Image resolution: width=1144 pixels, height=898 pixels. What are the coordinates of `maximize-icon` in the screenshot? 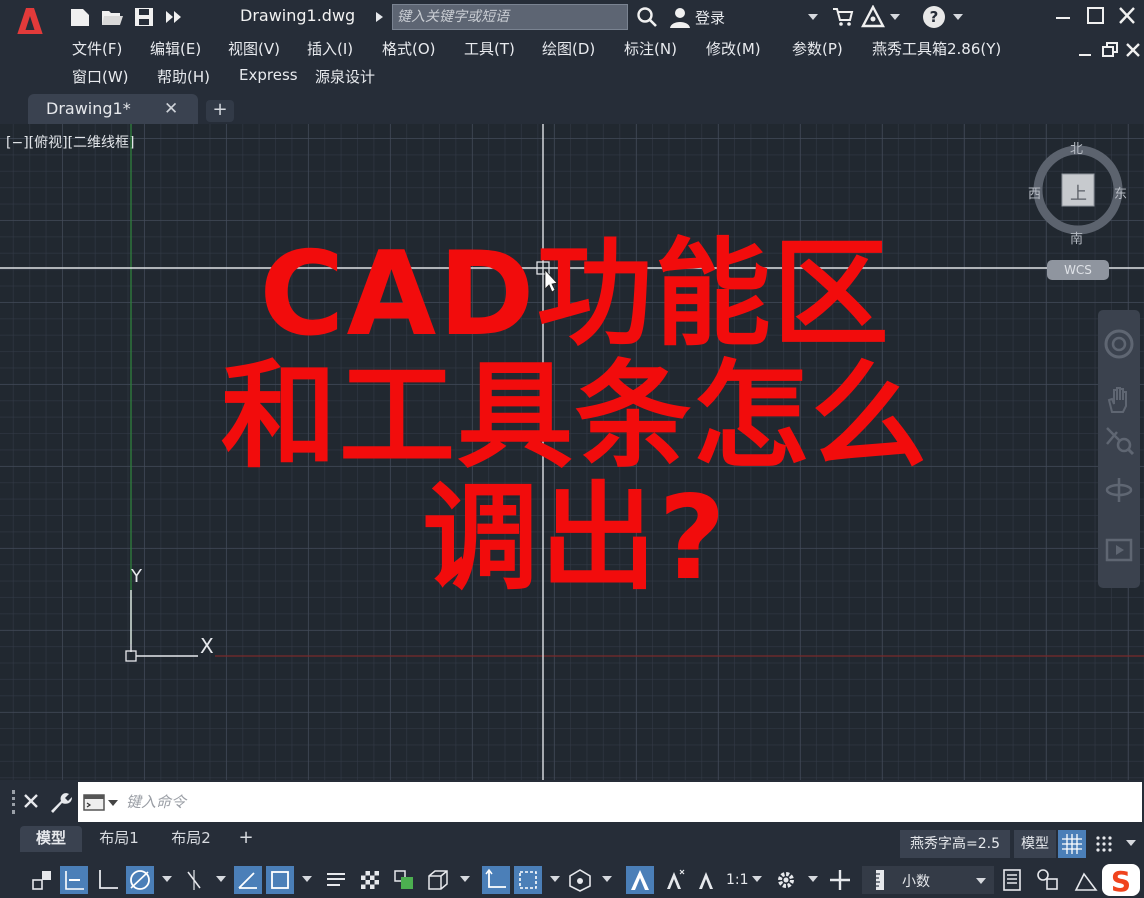 It's located at (1095, 16).